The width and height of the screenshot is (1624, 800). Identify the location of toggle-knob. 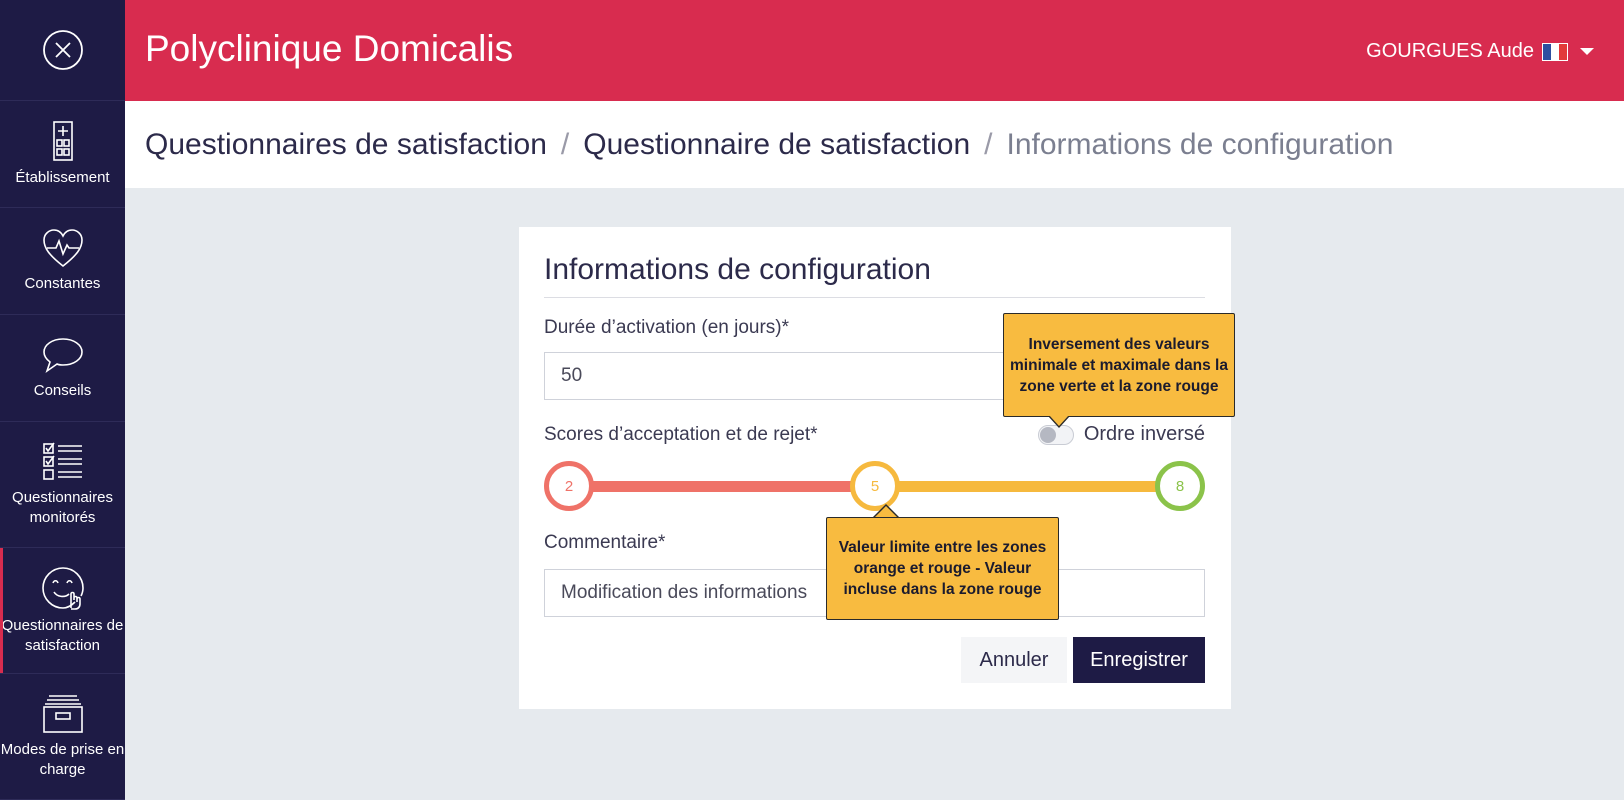
(1047, 434).